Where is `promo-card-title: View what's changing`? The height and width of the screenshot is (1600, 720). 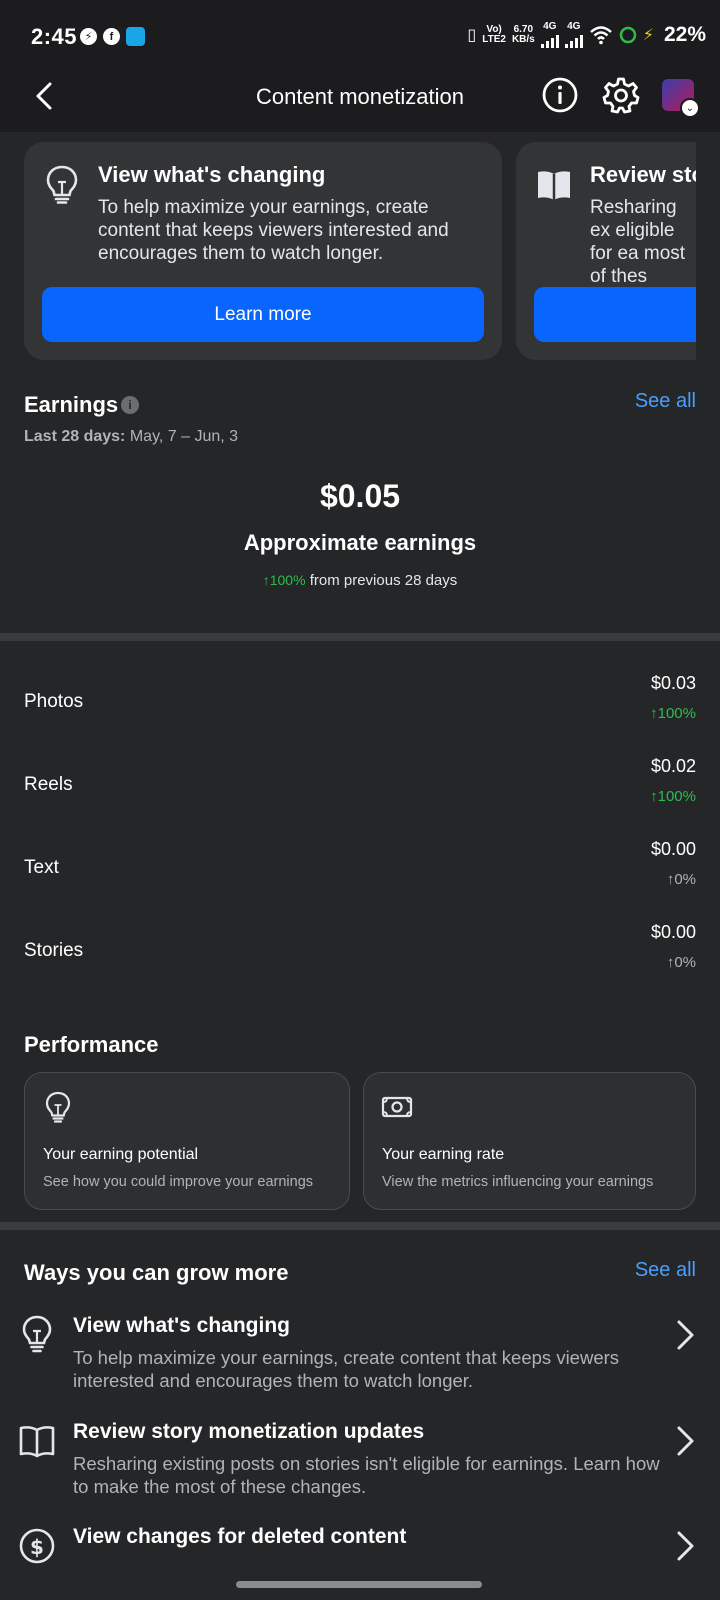 promo-card-title: View what's changing is located at coordinates (212, 174).